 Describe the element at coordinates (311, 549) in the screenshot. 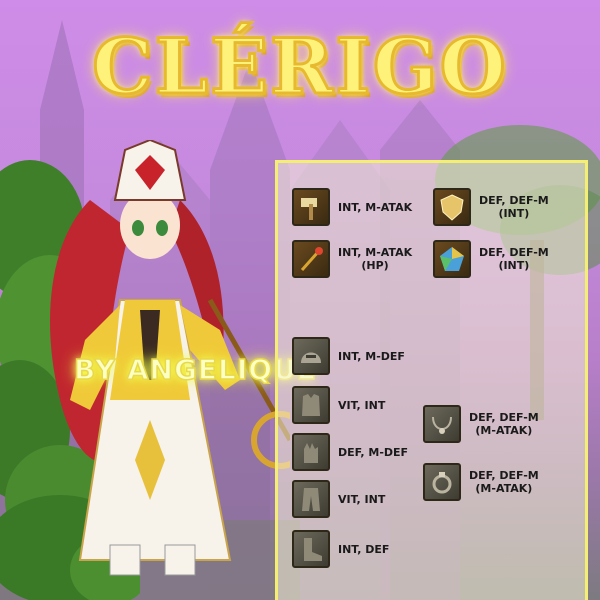

I see `boots-icon` at that location.